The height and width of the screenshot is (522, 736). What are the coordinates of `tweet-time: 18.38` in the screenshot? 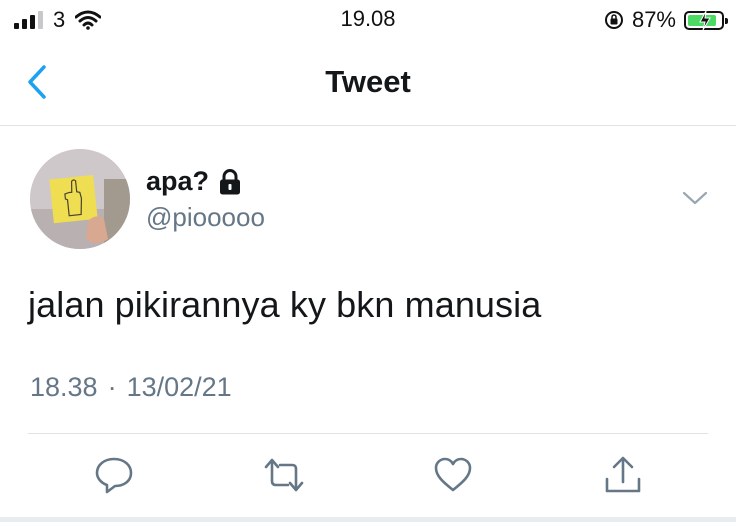 It's located at (64, 387).